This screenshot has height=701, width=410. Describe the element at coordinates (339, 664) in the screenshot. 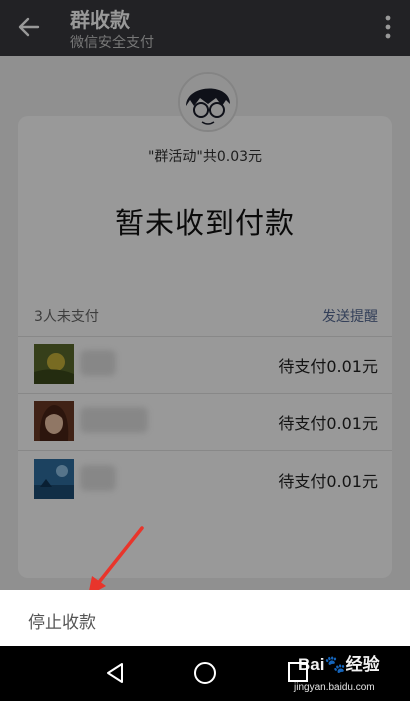

I see `baidu-jingyan-watermark-logo: Bai🐾经验` at that location.